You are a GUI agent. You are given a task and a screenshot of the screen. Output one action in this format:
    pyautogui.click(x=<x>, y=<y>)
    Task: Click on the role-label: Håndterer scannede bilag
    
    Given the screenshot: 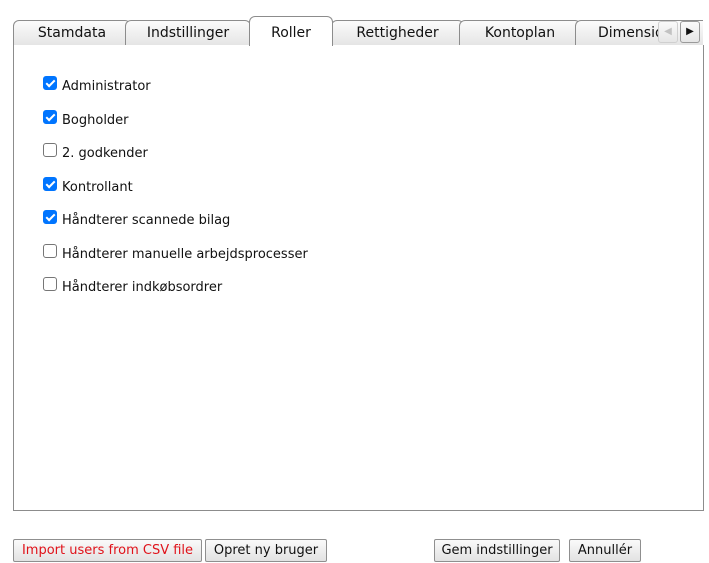 What is the action you would take?
    pyautogui.click(x=146, y=220)
    